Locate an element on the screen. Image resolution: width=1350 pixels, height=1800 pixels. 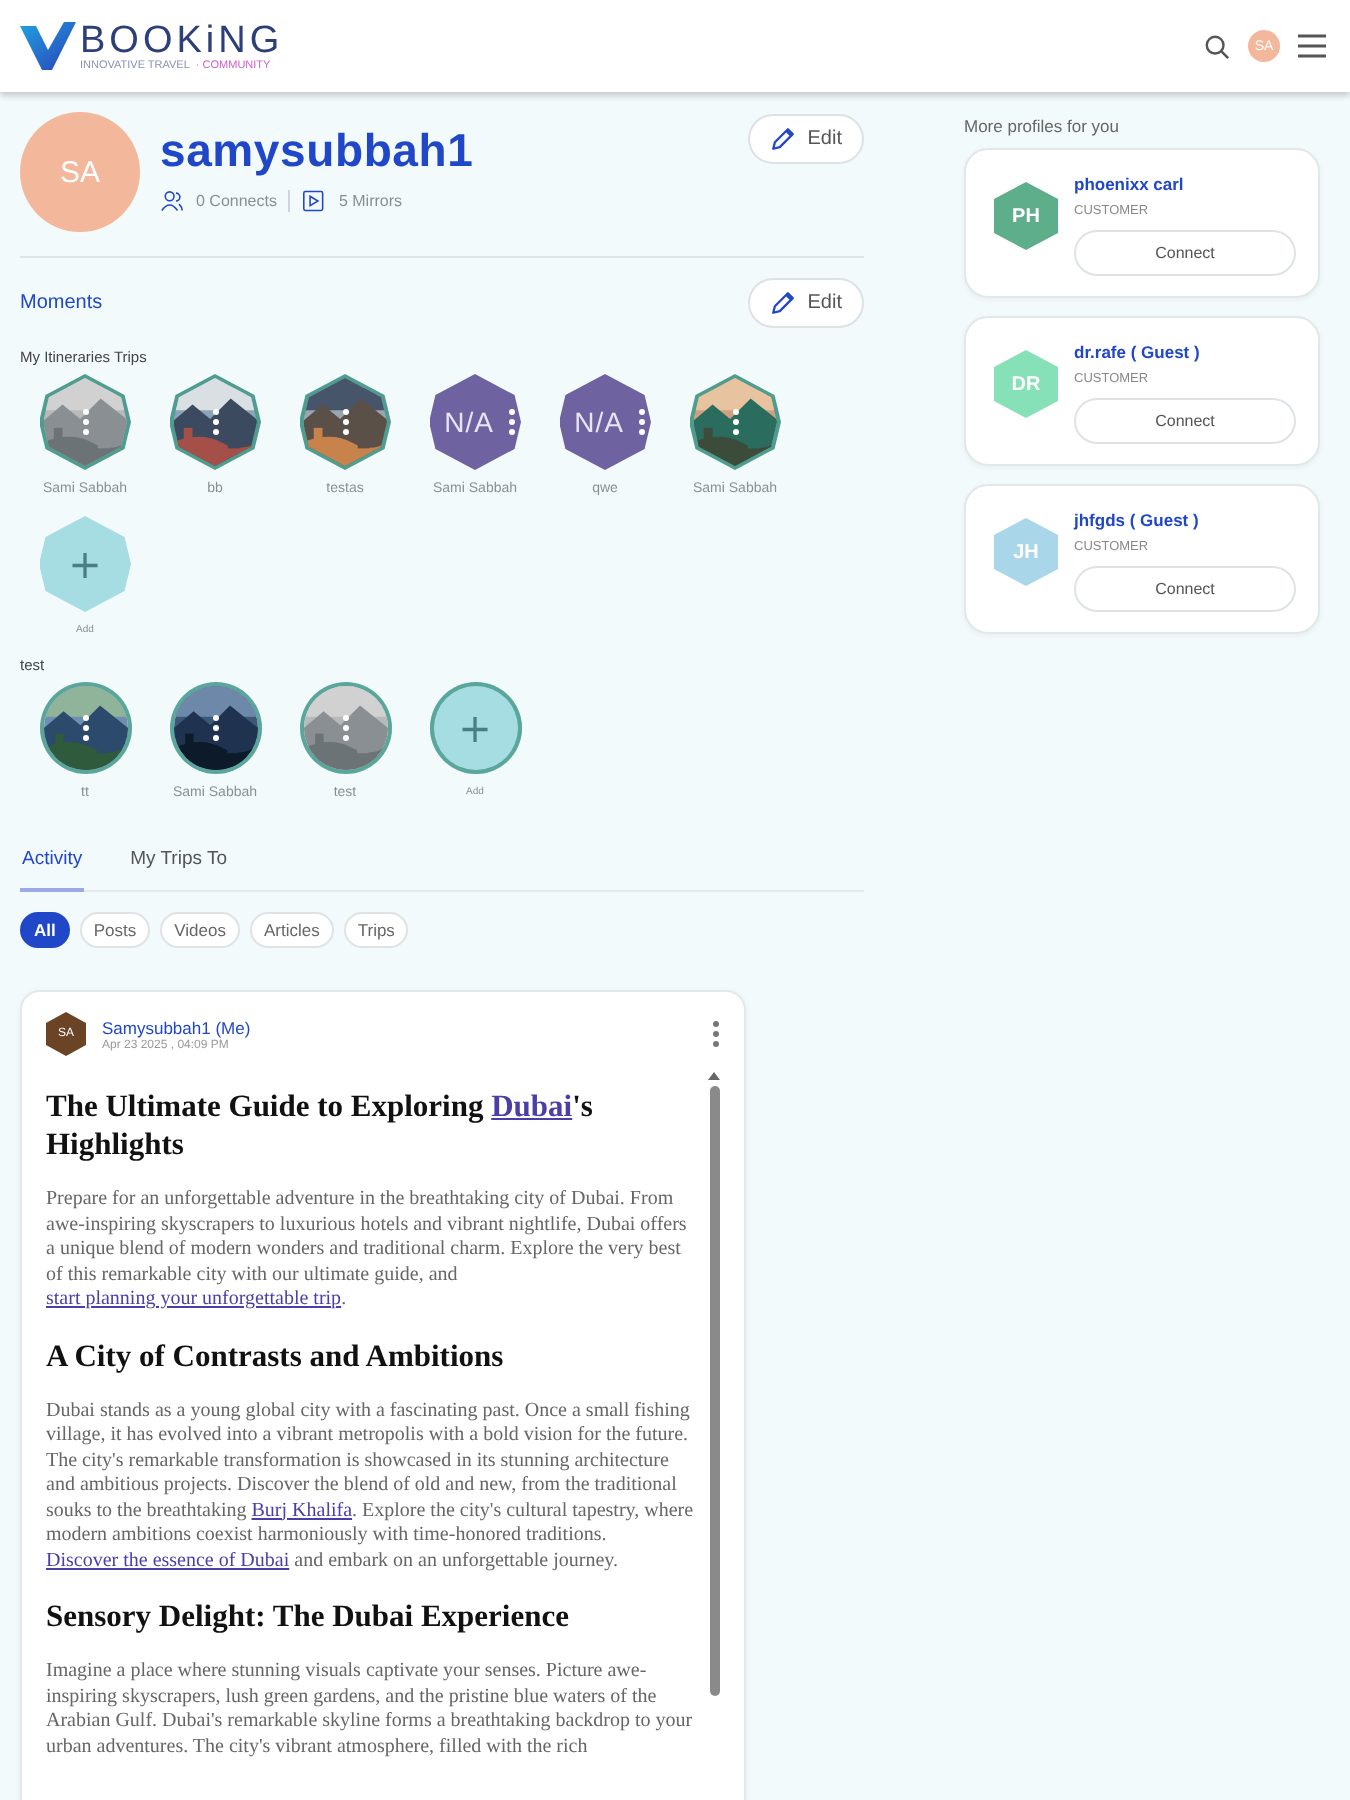
profile-avatar: DR is located at coordinates (1026, 384).